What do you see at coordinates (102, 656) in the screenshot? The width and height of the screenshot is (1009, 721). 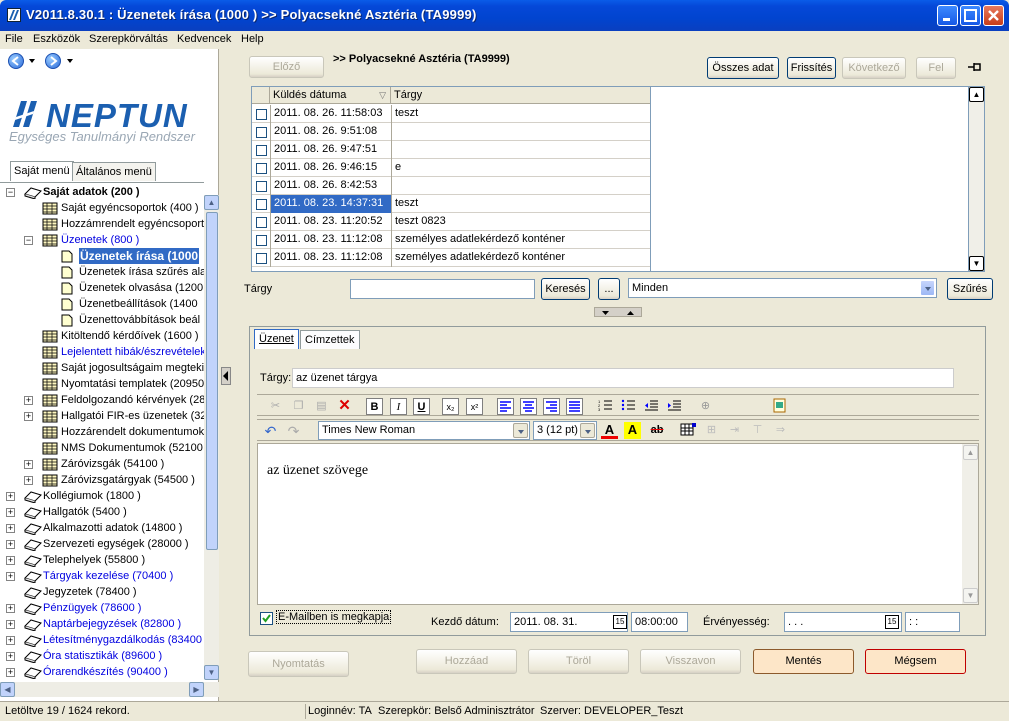 I see `tree-item: + Óra statisztikák (89600 )` at bounding box center [102, 656].